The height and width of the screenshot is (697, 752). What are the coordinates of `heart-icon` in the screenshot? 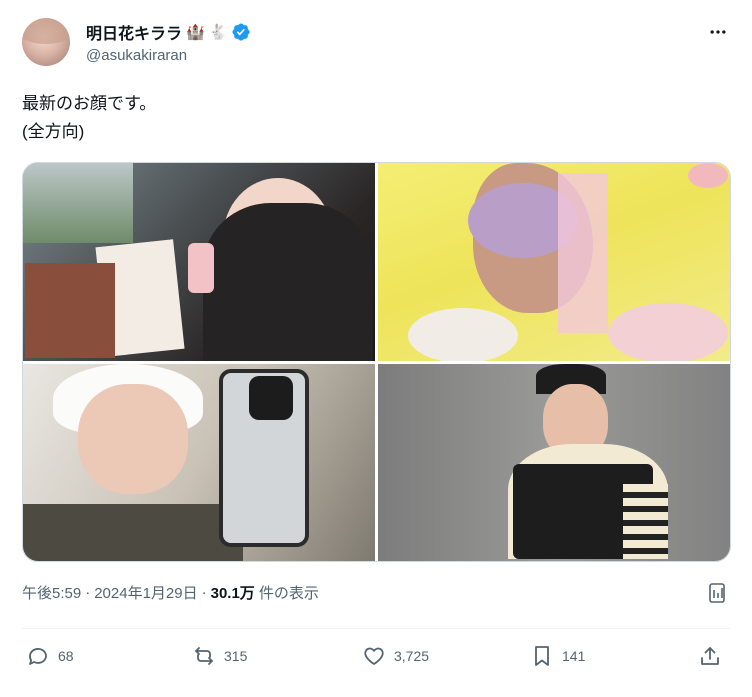 It's located at (374, 656).